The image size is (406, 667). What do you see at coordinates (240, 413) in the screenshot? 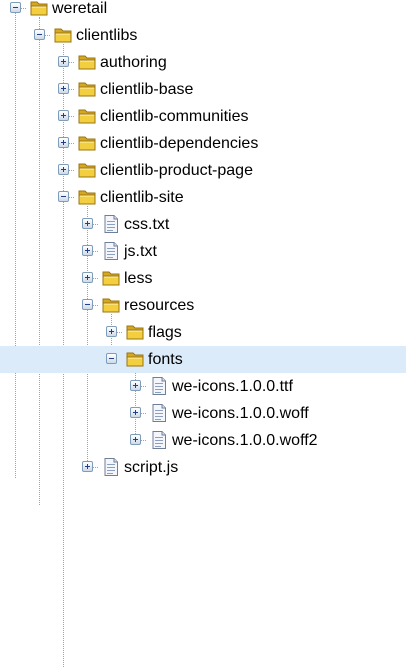
I see `tree-node-label: we-icons.1.0.0.woff` at bounding box center [240, 413].